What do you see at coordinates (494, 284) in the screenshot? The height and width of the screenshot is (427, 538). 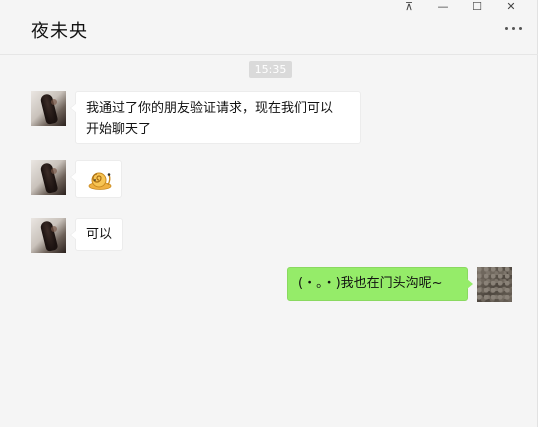 I see `my-avatar` at bounding box center [494, 284].